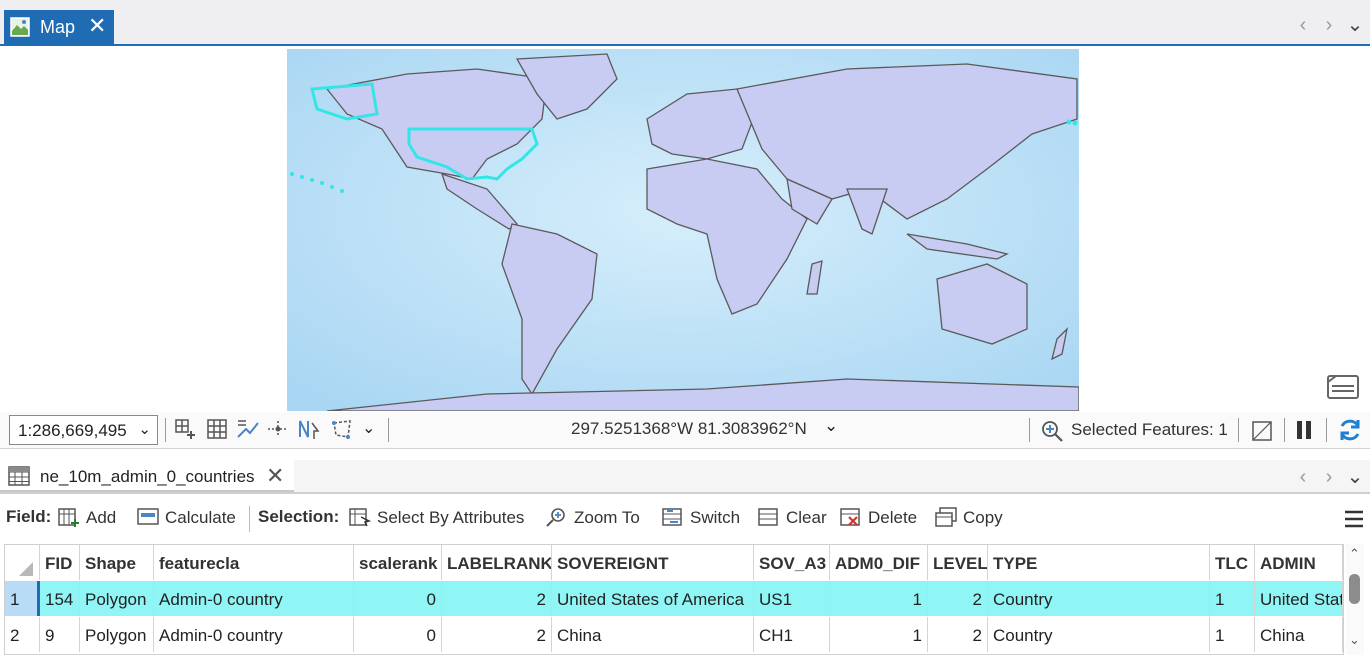 The height and width of the screenshot is (655, 1370). I want to click on row-number: 2, so click(22, 634).